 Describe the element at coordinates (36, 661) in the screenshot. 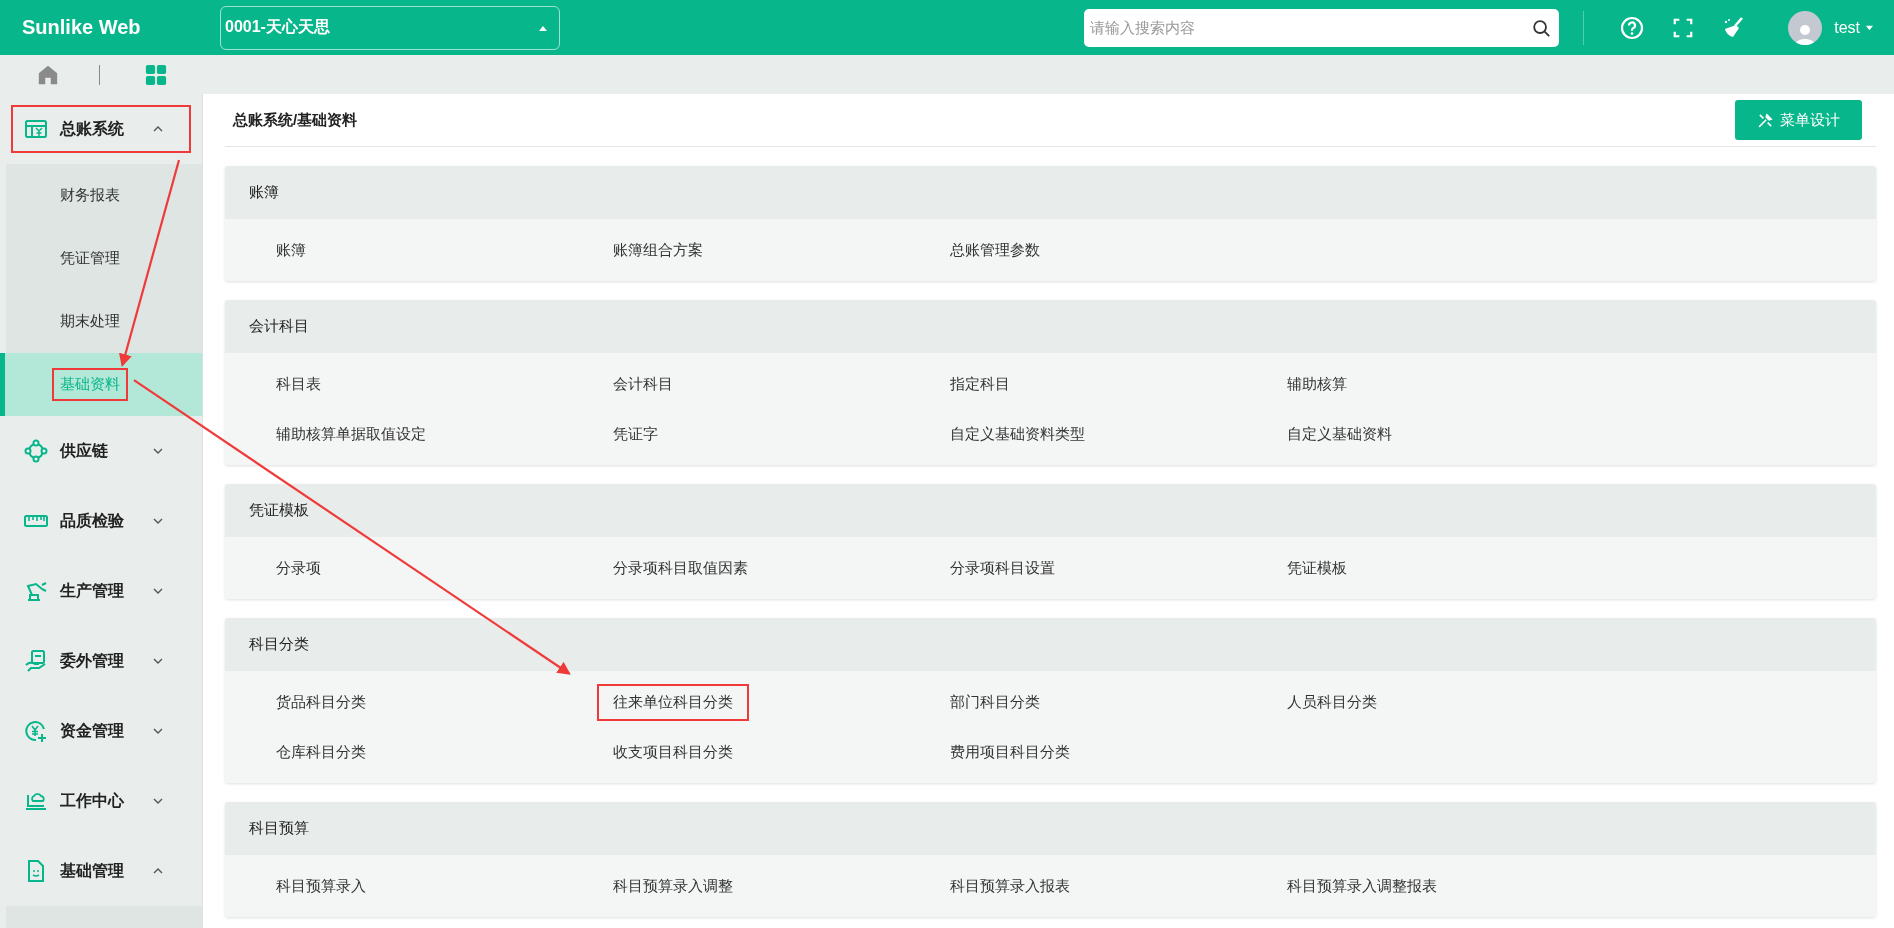

I see `hand-document-icon` at that location.